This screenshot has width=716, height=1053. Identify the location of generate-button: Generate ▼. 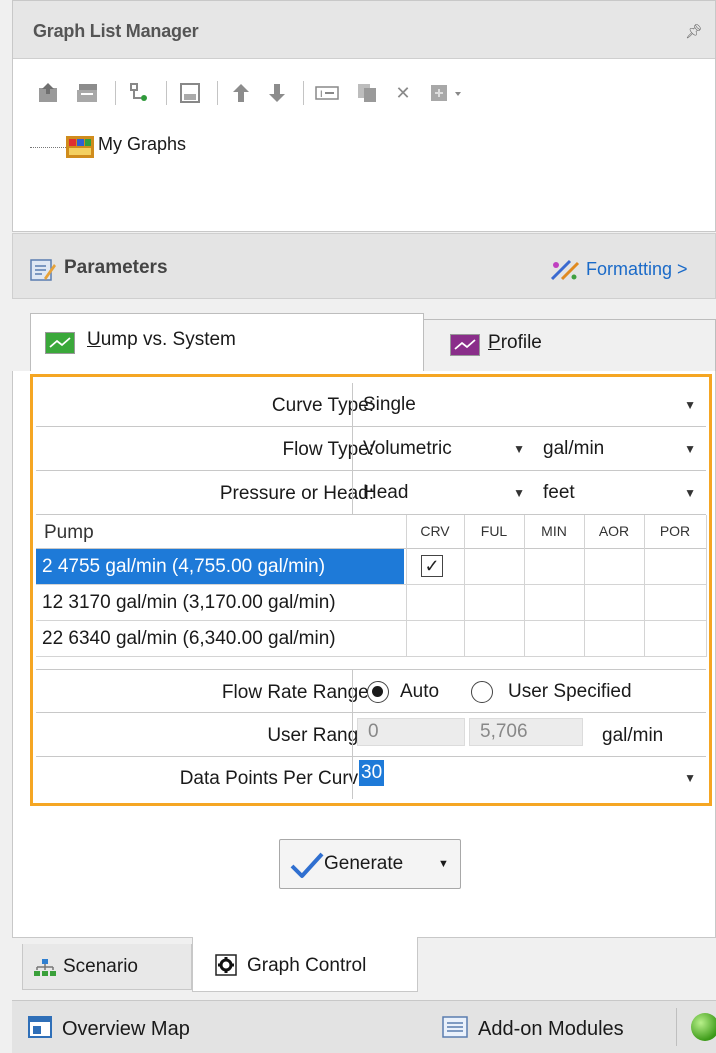
(370, 864).